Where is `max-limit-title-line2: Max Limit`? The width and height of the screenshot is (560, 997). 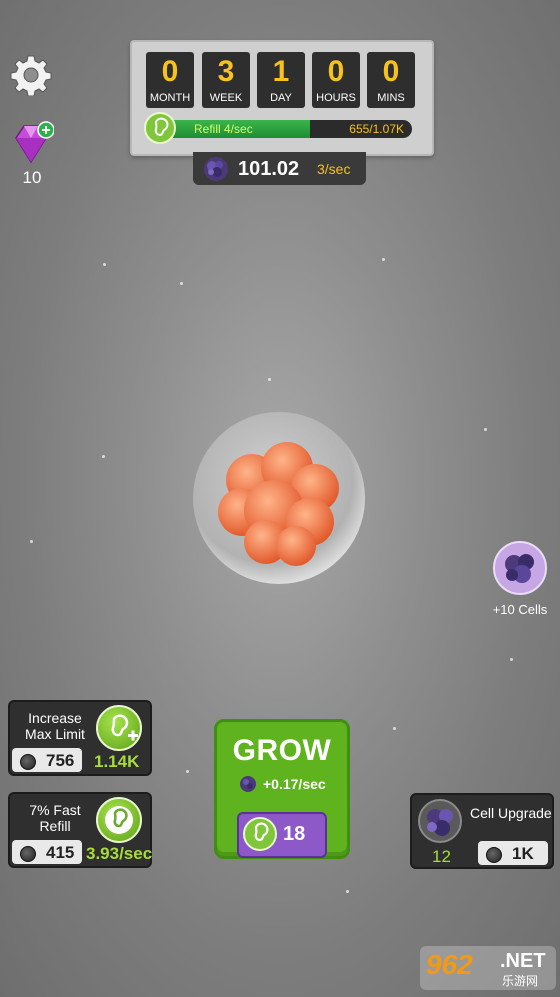
max-limit-title-line2: Max Limit is located at coordinates (55, 734).